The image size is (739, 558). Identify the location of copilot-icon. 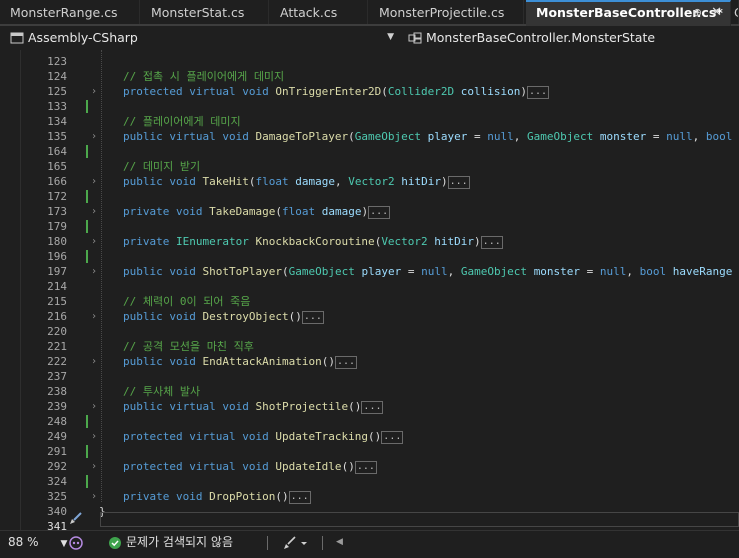
(76, 543).